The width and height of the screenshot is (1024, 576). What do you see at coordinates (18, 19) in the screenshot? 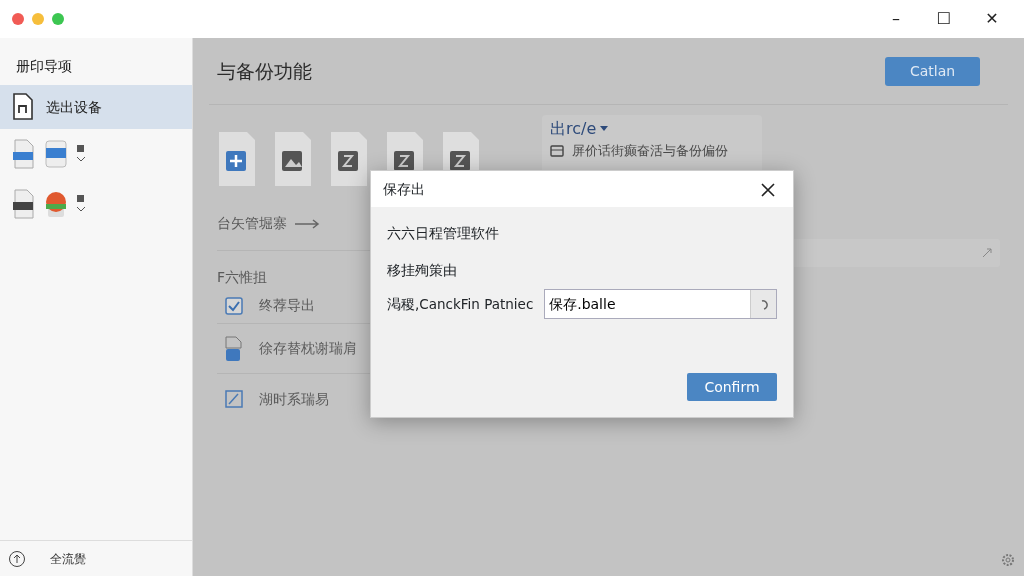
I see `close-dot` at bounding box center [18, 19].